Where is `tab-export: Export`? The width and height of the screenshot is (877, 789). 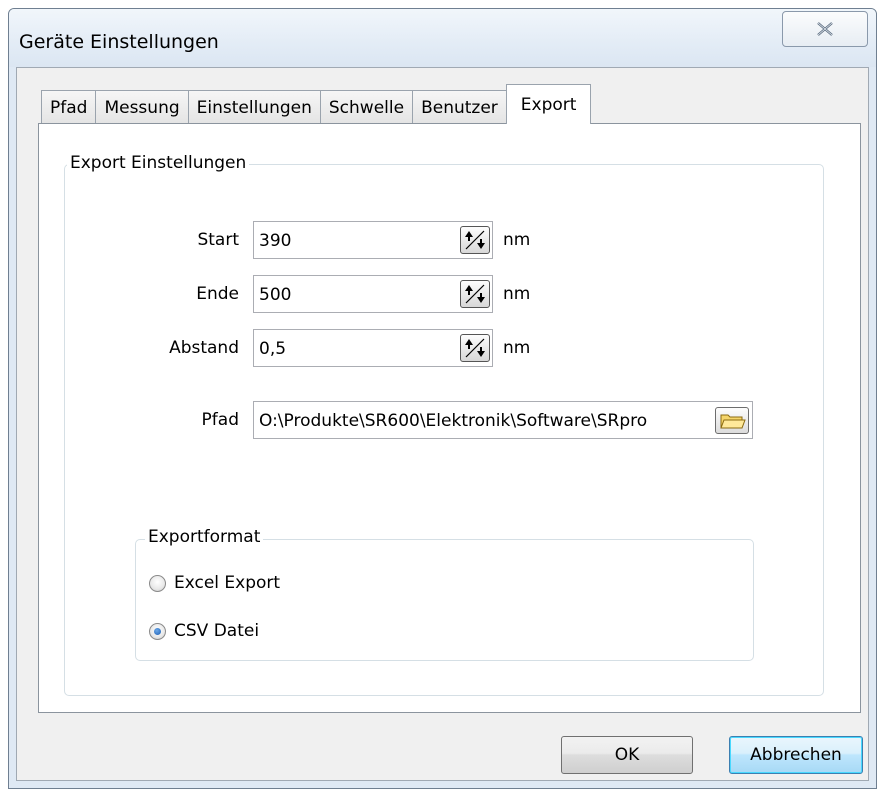
tab-export: Export is located at coordinates (548, 104).